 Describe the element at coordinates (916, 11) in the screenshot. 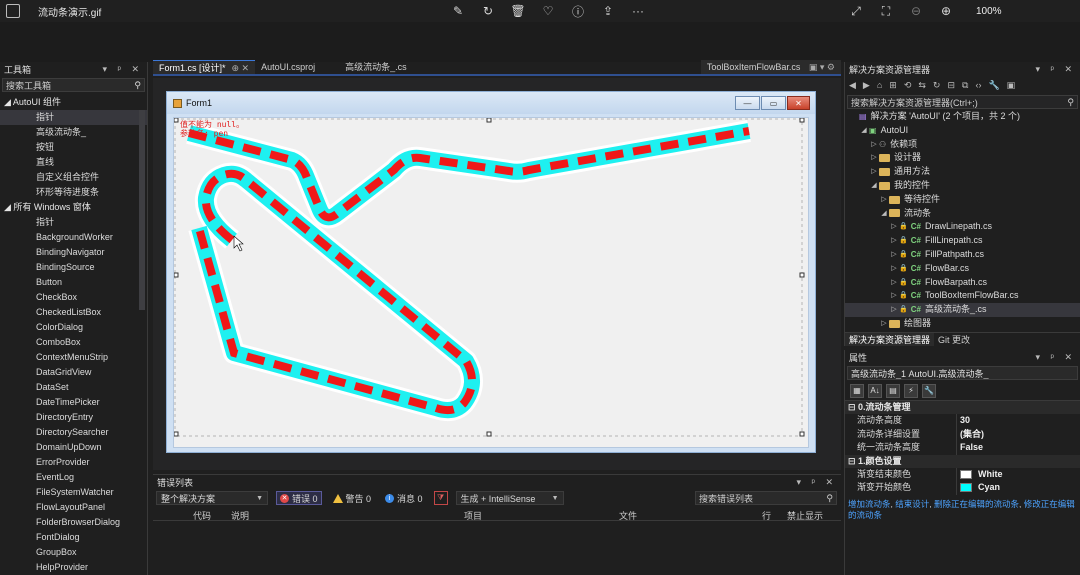

I see `zoom-out-icon: ⊖` at that location.